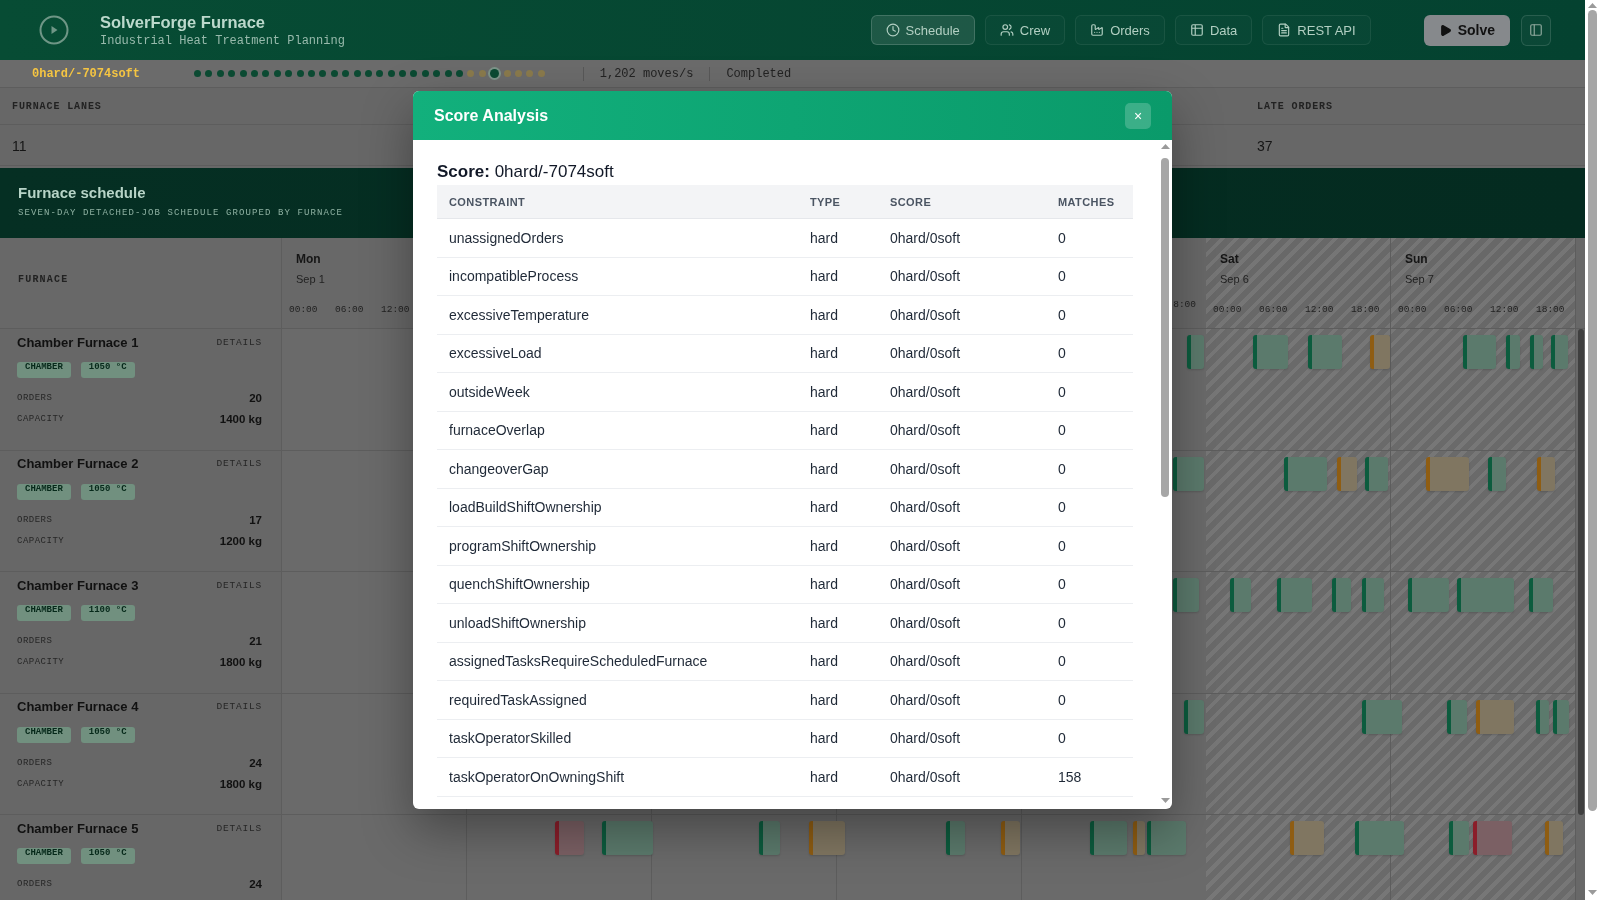 The height and width of the screenshot is (900, 1600). I want to click on furnace-tag: 1100 °C, so click(107, 613).